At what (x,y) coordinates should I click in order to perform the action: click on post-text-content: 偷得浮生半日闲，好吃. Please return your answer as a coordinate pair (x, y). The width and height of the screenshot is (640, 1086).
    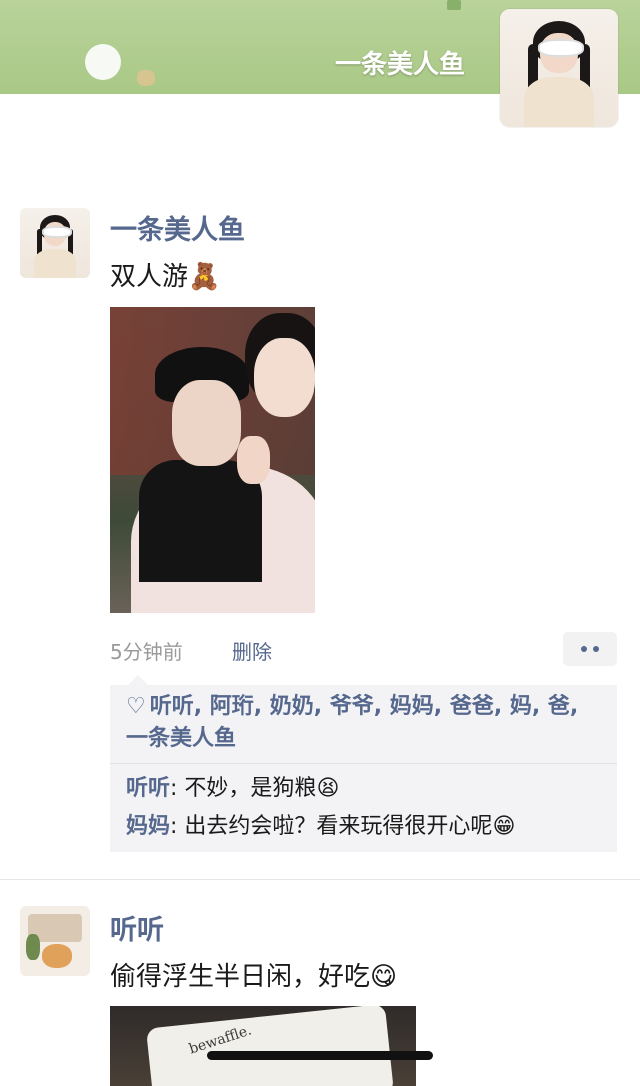
    Looking at the image, I should click on (240, 977).